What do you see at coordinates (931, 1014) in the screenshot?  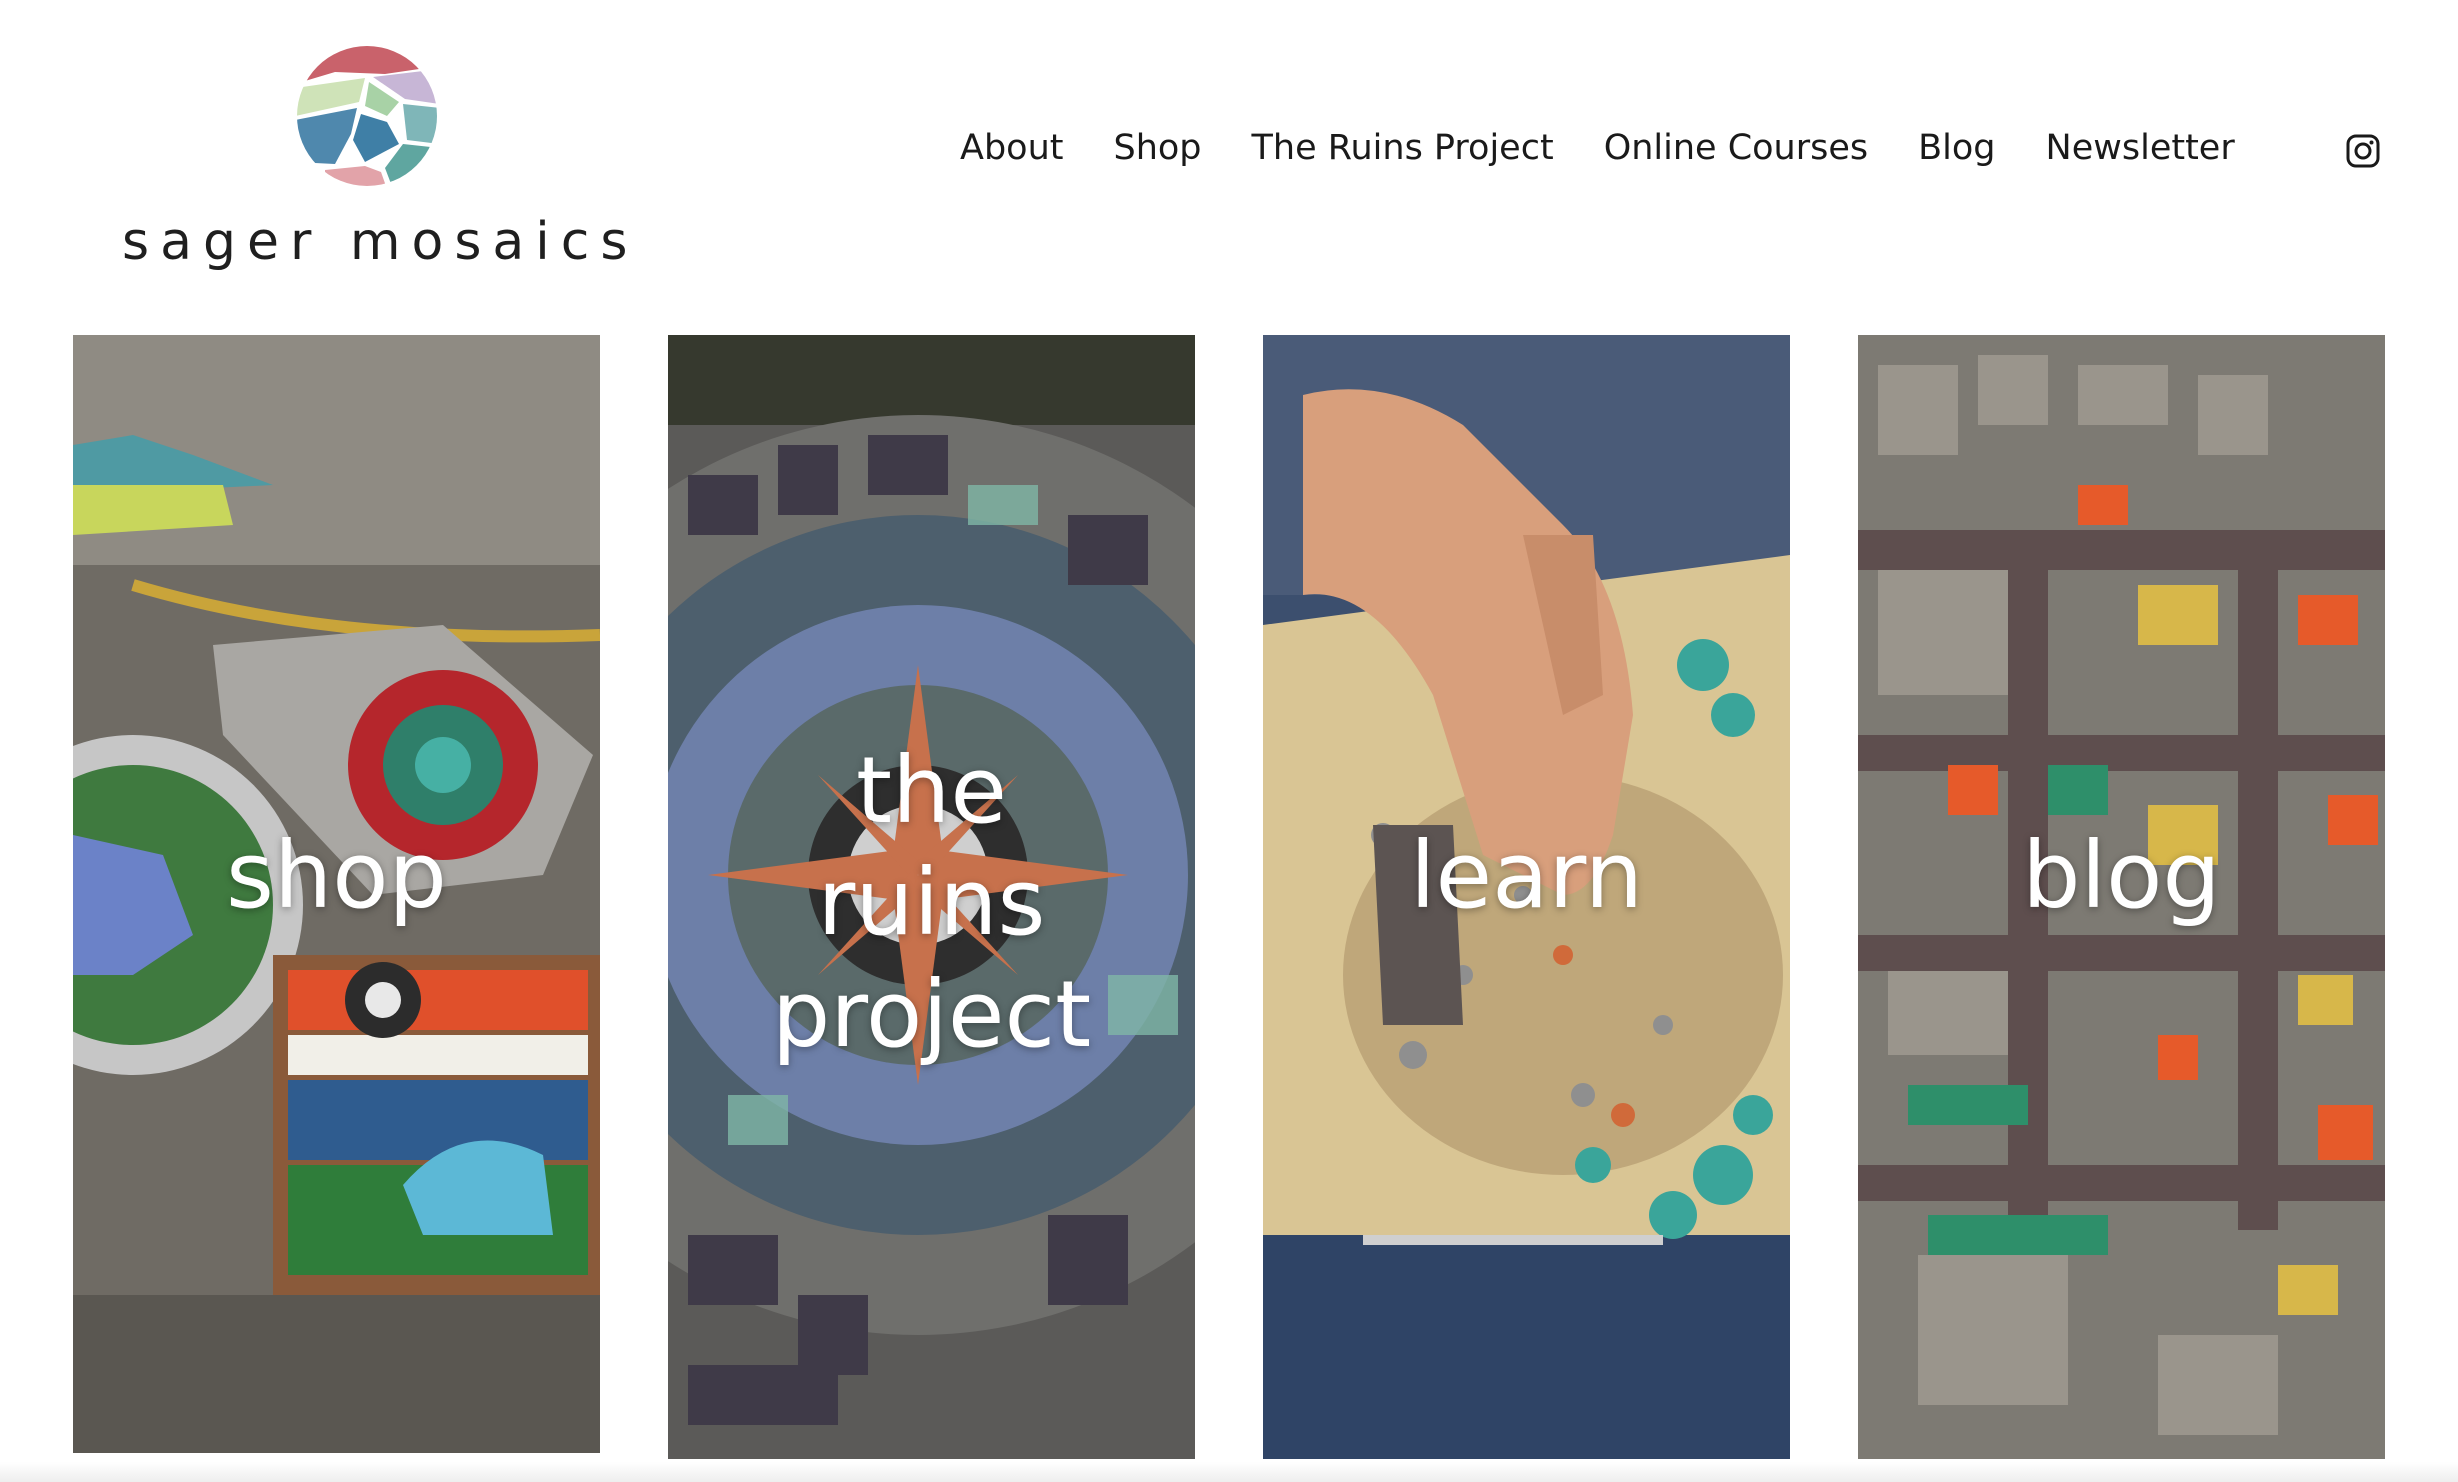 I see `tile-label-project: project` at bounding box center [931, 1014].